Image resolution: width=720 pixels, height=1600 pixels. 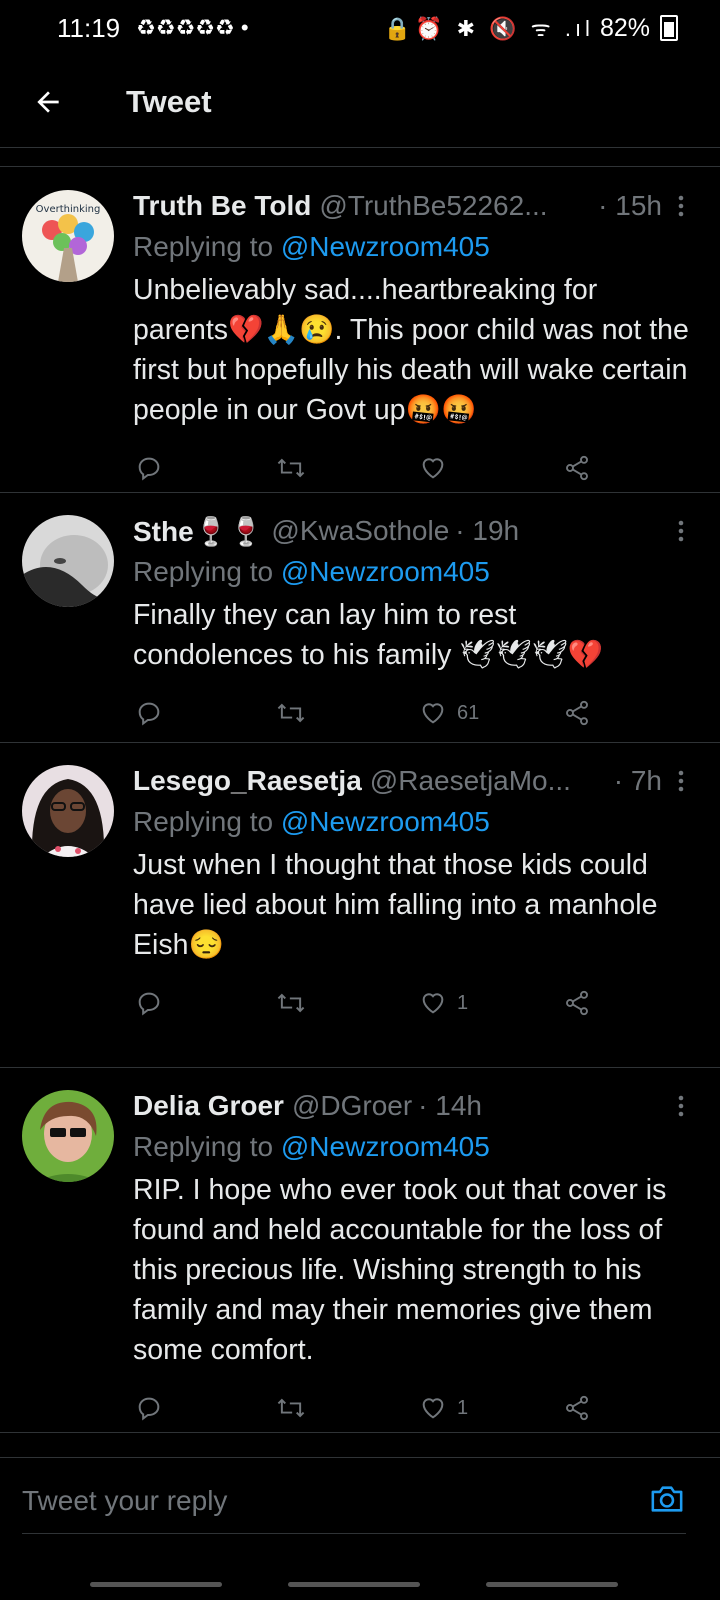 What do you see at coordinates (450, 1105) in the screenshot?
I see `tweet-timestamp: · 14h` at bounding box center [450, 1105].